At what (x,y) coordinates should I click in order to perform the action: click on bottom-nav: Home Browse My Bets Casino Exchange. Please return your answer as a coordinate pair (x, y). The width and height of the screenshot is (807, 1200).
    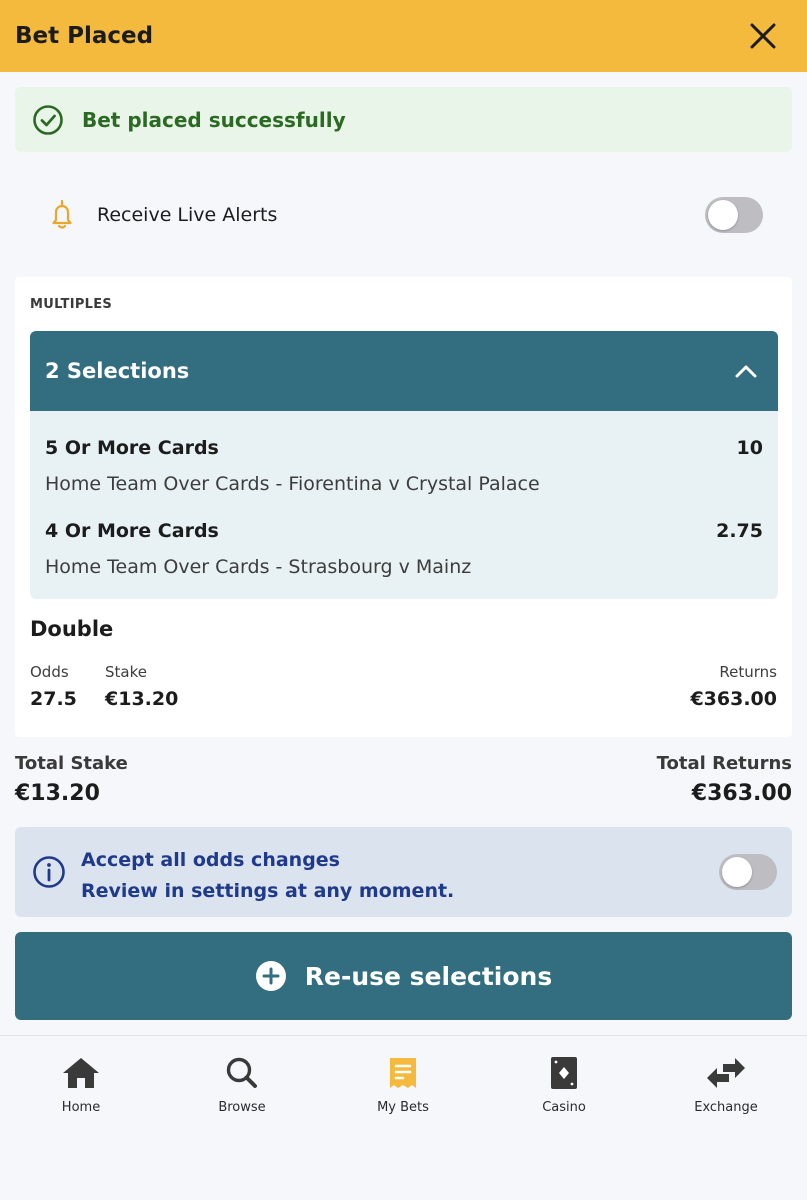
    Looking at the image, I should click on (403, 1117).